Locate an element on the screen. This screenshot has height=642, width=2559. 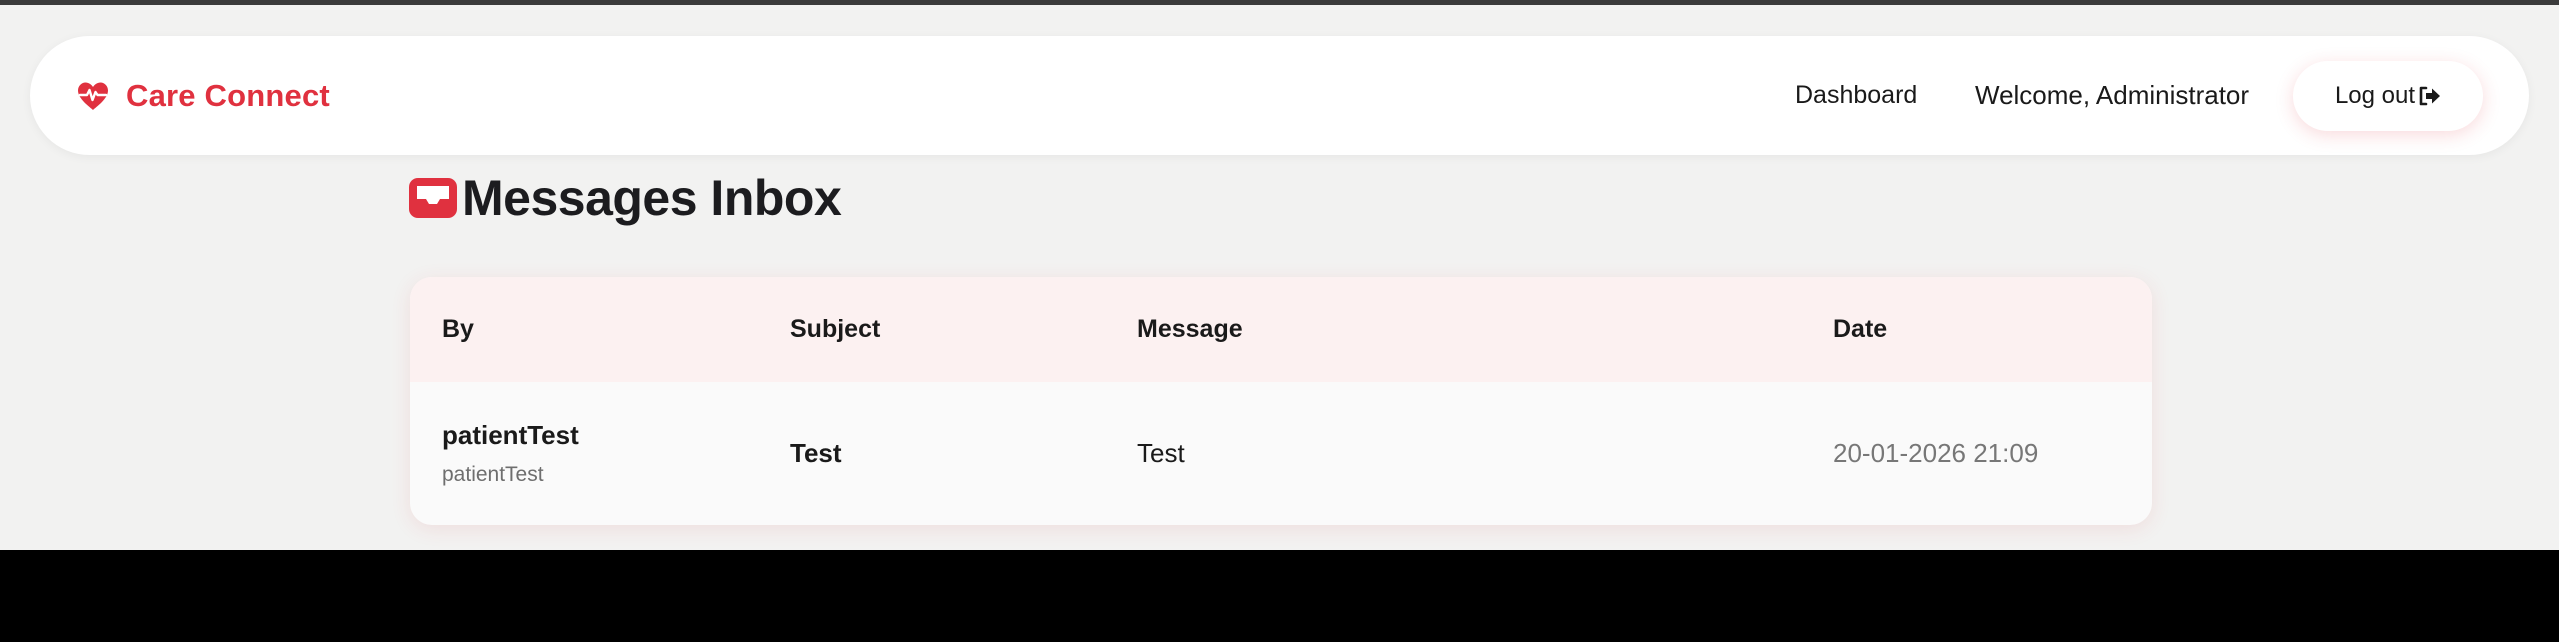
message-subject: Test is located at coordinates (816, 453).